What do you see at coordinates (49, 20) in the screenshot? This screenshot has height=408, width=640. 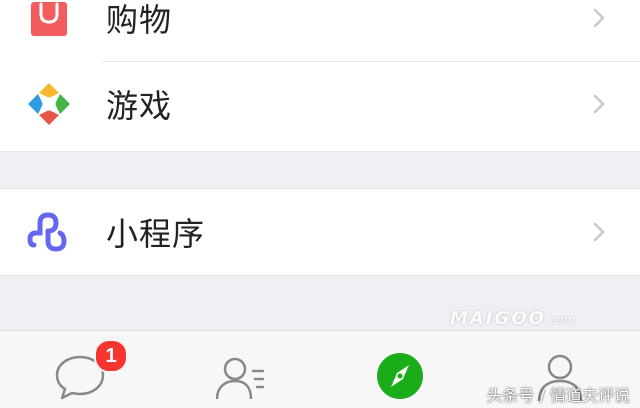 I see `shopping-bag-icon` at bounding box center [49, 20].